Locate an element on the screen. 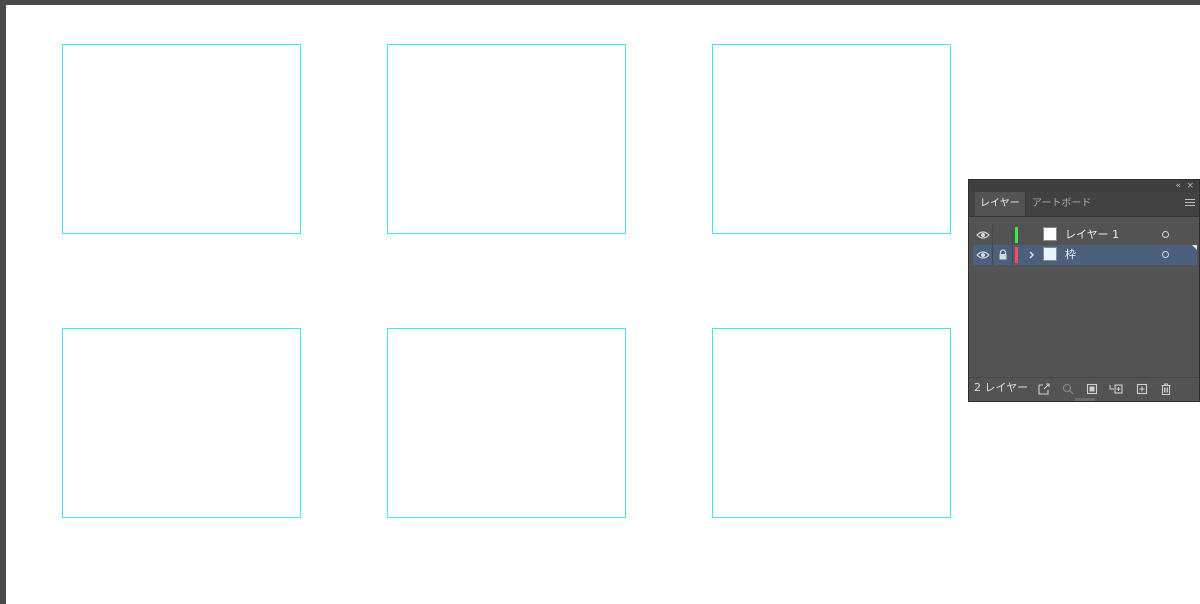 The image size is (1200, 604). clip-mask-icon is located at coordinates (1092, 389).